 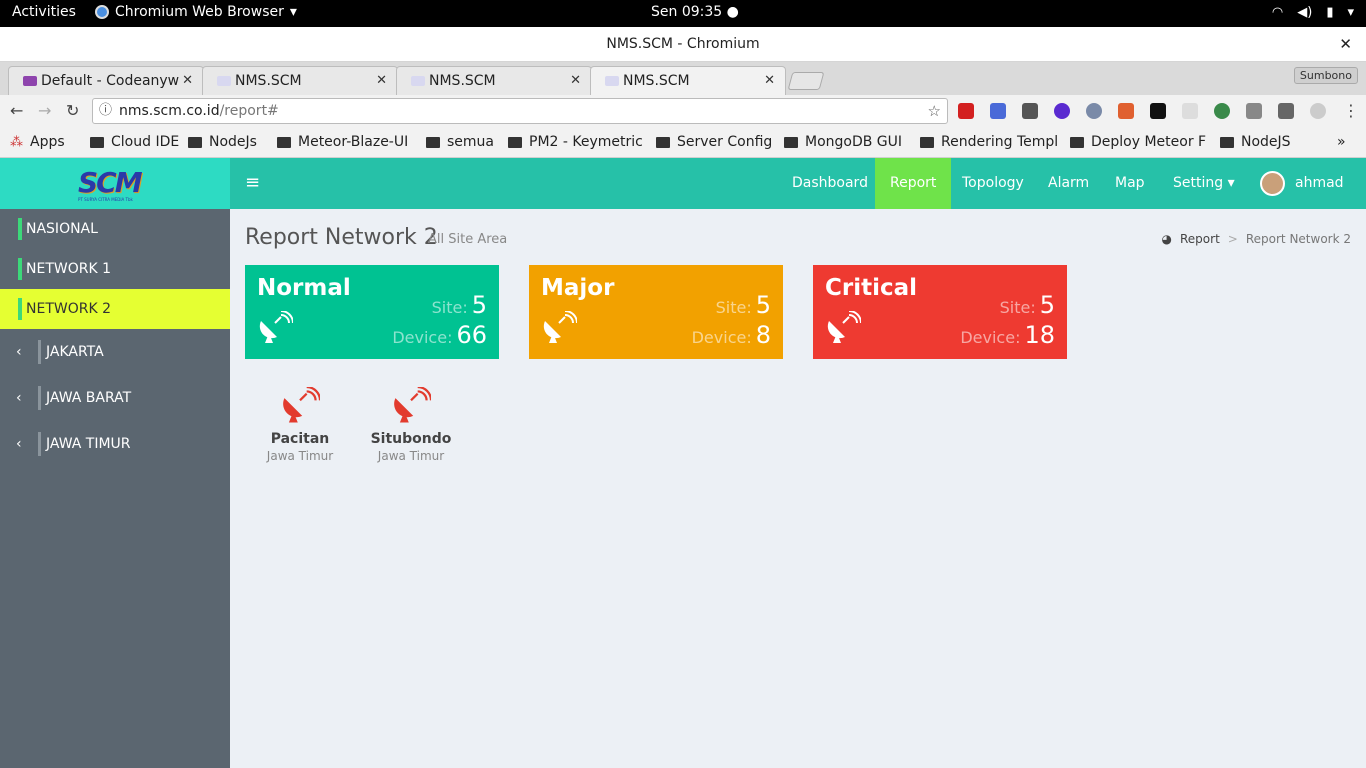 What do you see at coordinates (695, 12) in the screenshot?
I see `clock: Sen 09:35 ●` at bounding box center [695, 12].